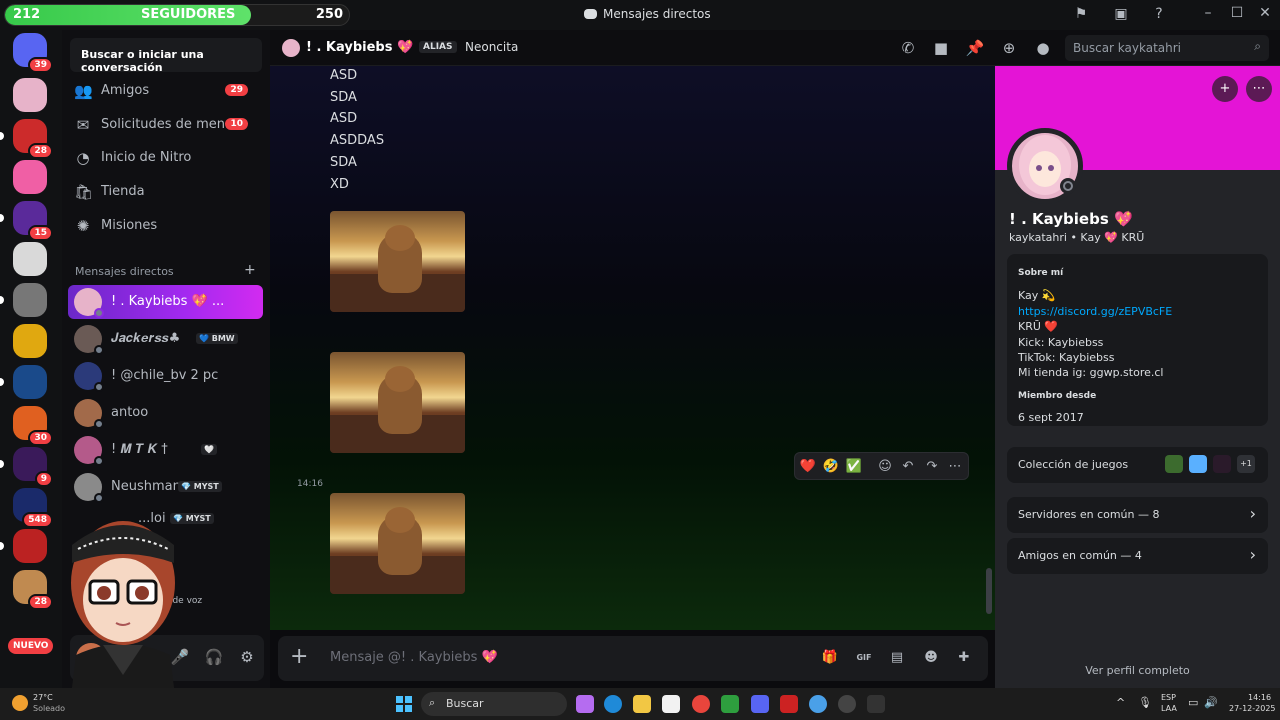 This screenshot has height=720, width=1280. I want to click on pin-icon: 📌, so click(975, 48).